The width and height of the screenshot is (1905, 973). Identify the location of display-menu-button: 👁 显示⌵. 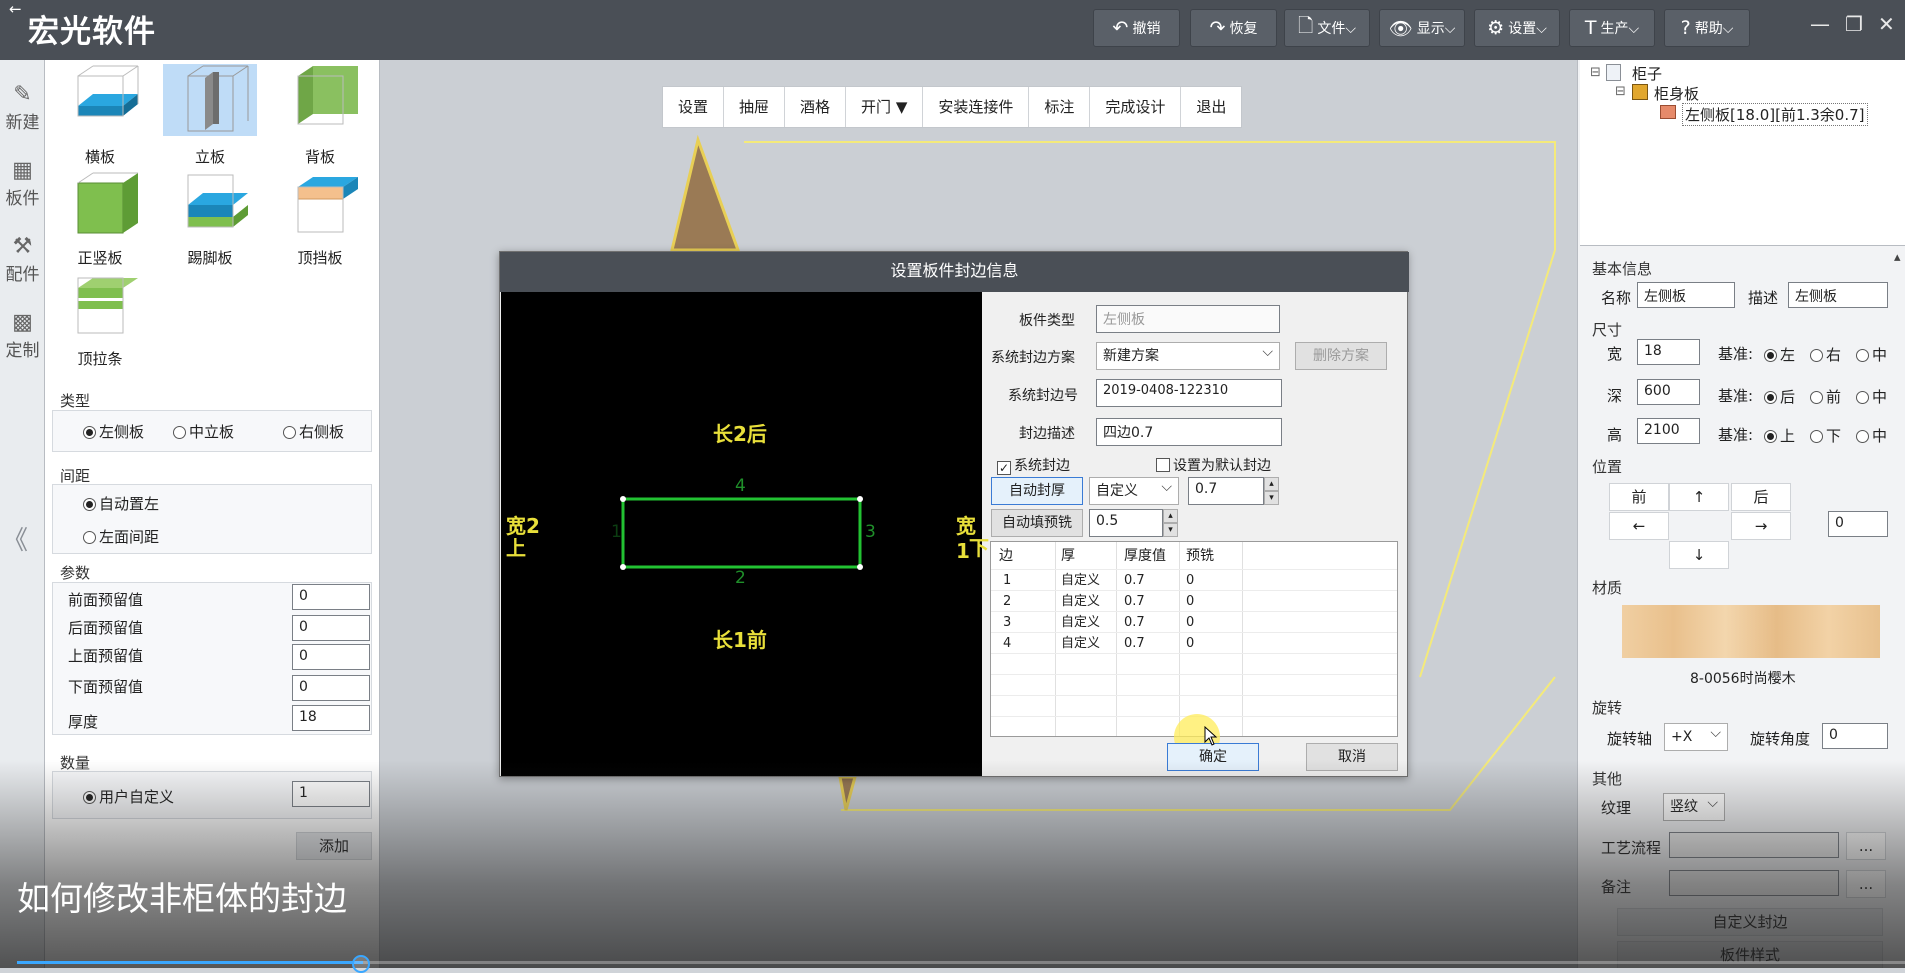
(1422, 28).